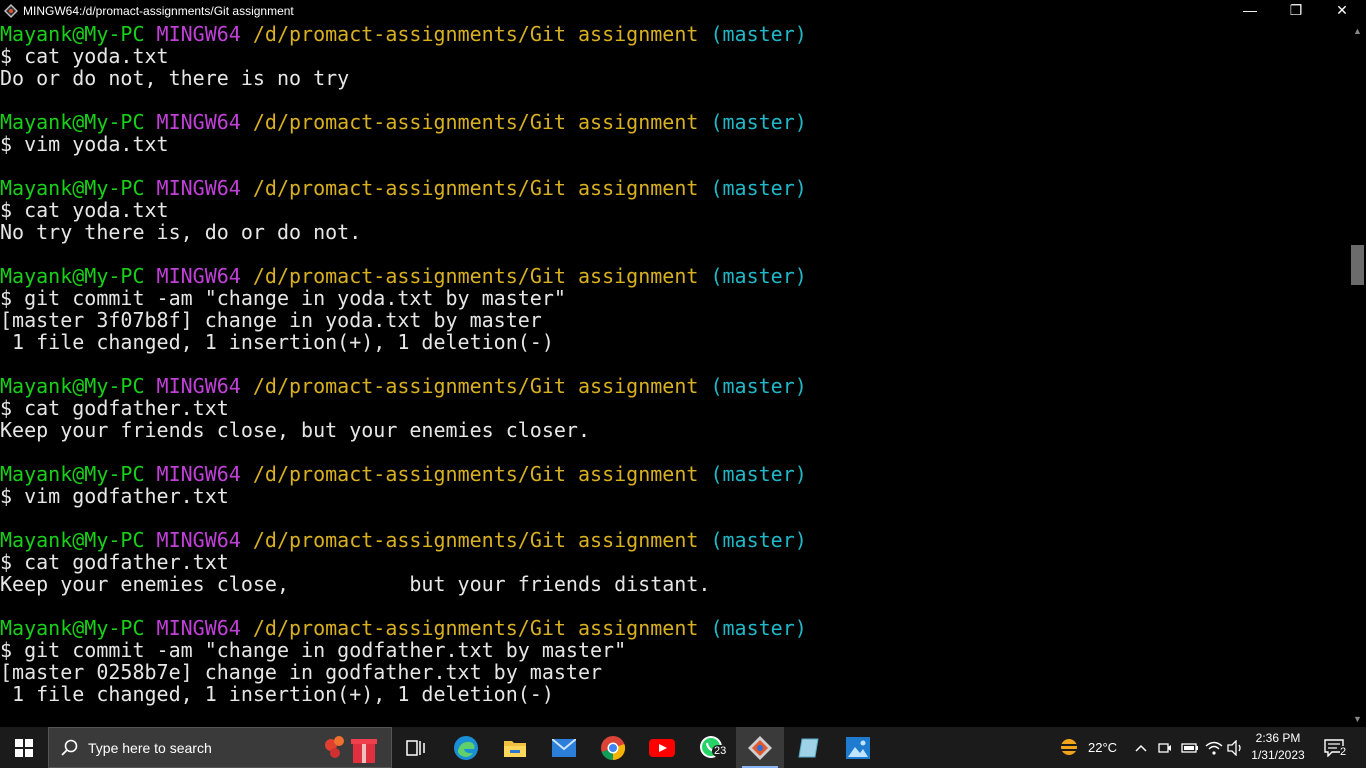  I want to click on taskbar-chrome, so click(613, 747).